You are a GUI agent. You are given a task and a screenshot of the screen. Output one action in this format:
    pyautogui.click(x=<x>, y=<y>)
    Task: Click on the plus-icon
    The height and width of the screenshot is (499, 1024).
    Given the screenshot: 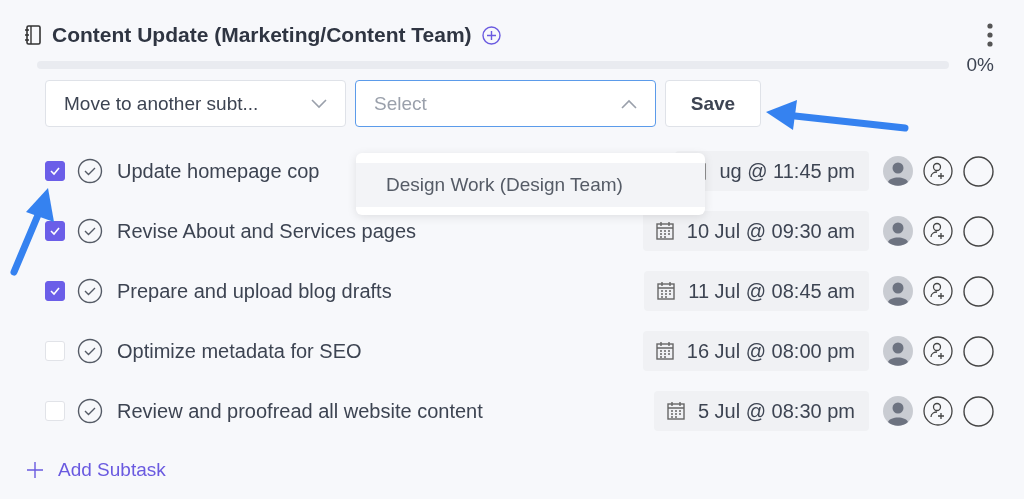 What is the action you would take?
    pyautogui.click(x=35, y=470)
    